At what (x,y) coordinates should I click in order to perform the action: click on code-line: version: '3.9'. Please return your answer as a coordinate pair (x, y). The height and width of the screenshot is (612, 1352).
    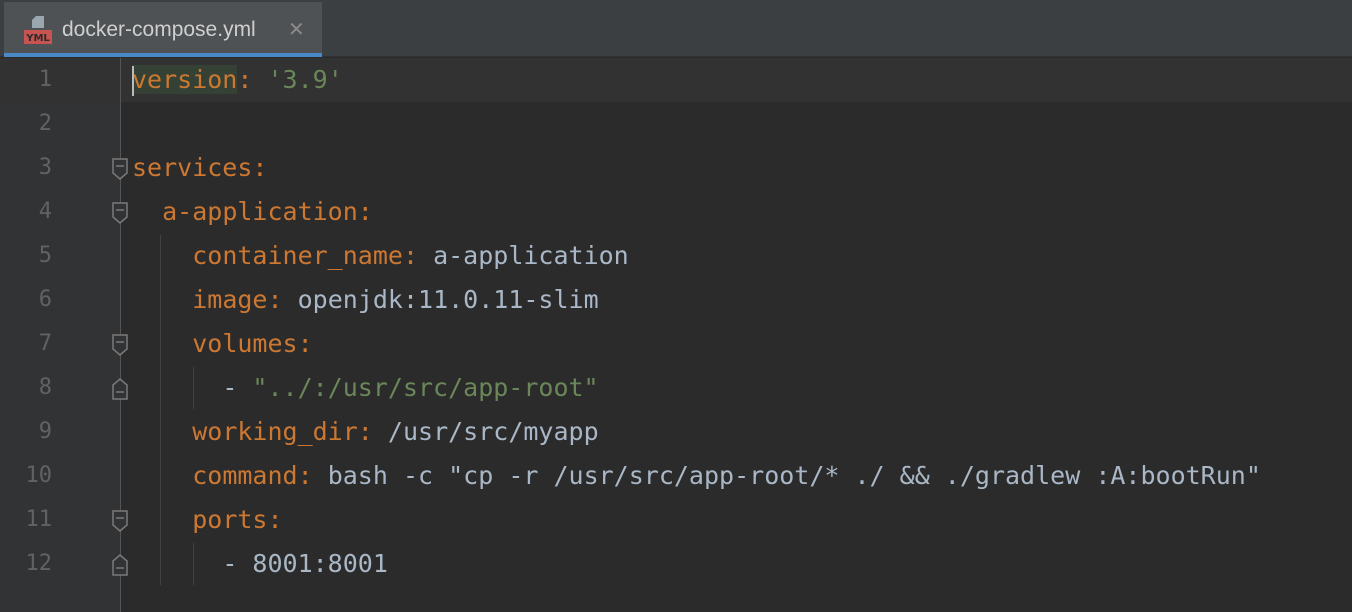
    Looking at the image, I should click on (237, 80).